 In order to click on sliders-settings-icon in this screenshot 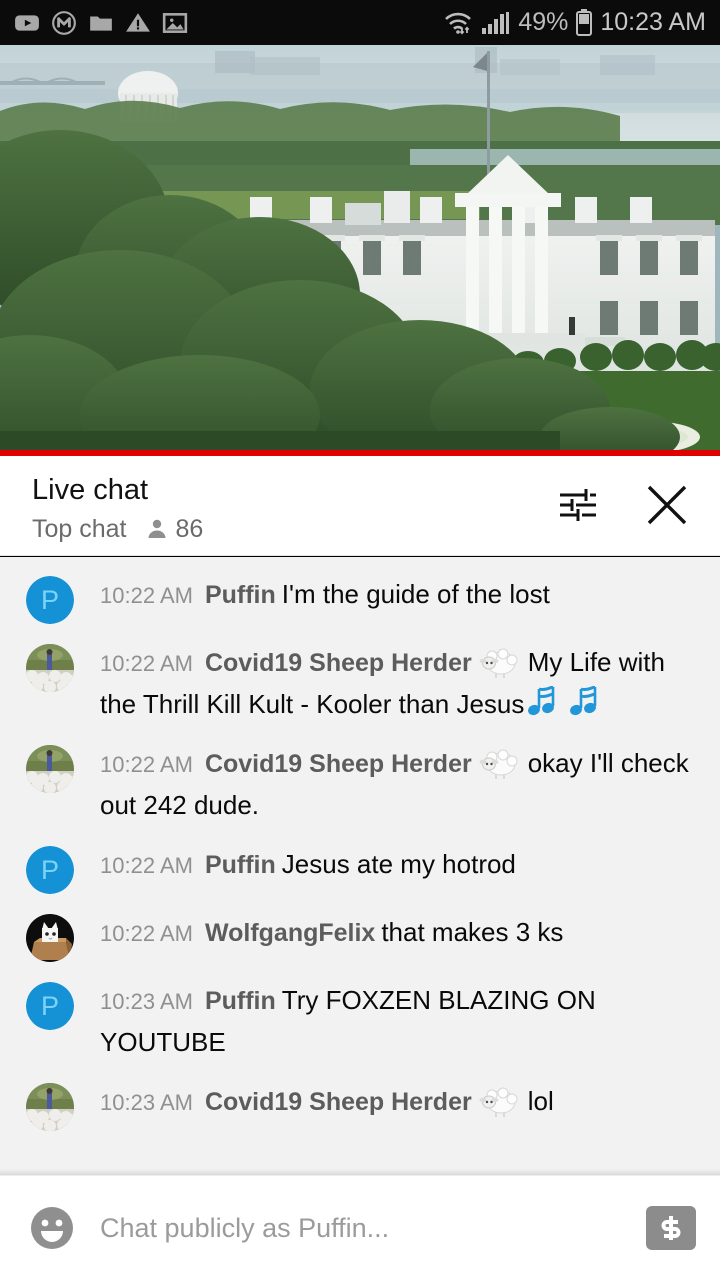, I will do `click(577, 505)`.